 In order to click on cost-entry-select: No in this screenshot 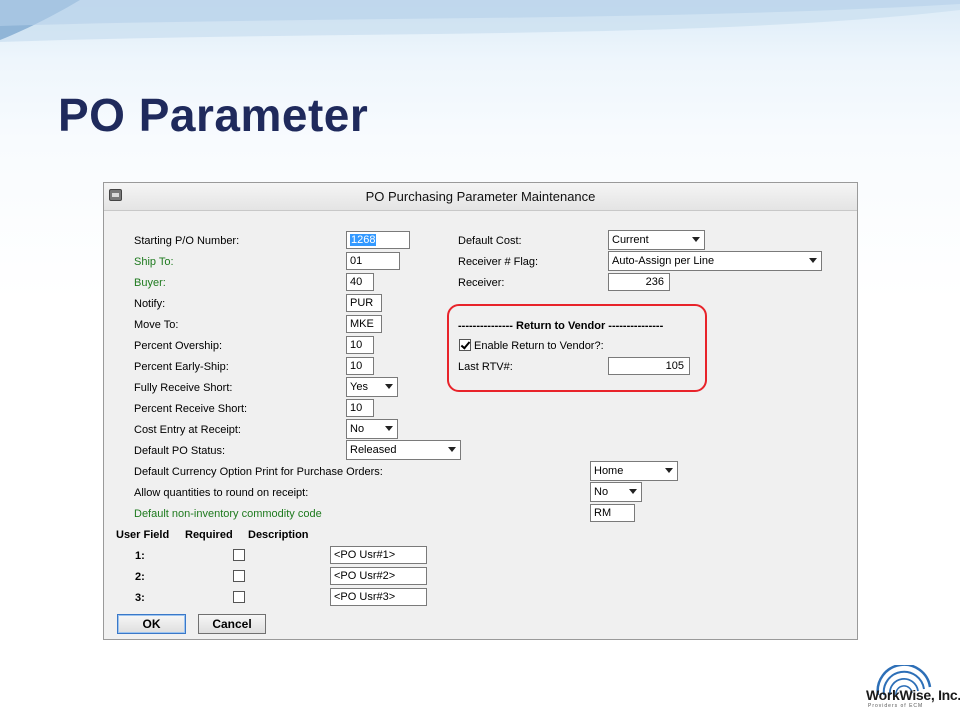, I will do `click(372, 429)`.